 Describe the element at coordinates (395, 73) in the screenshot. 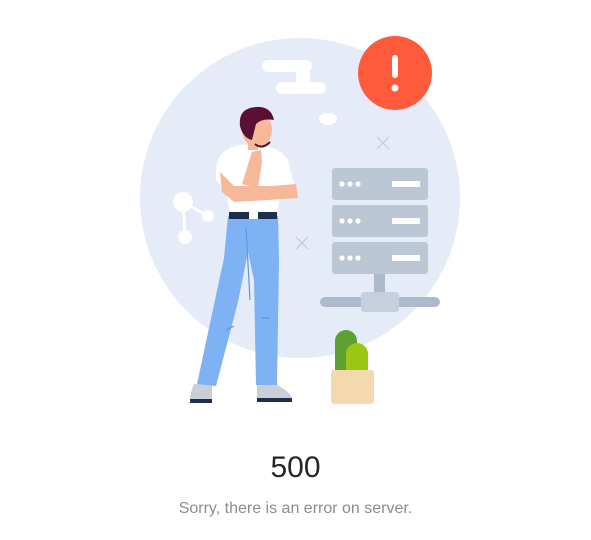

I see `alert-icon` at that location.